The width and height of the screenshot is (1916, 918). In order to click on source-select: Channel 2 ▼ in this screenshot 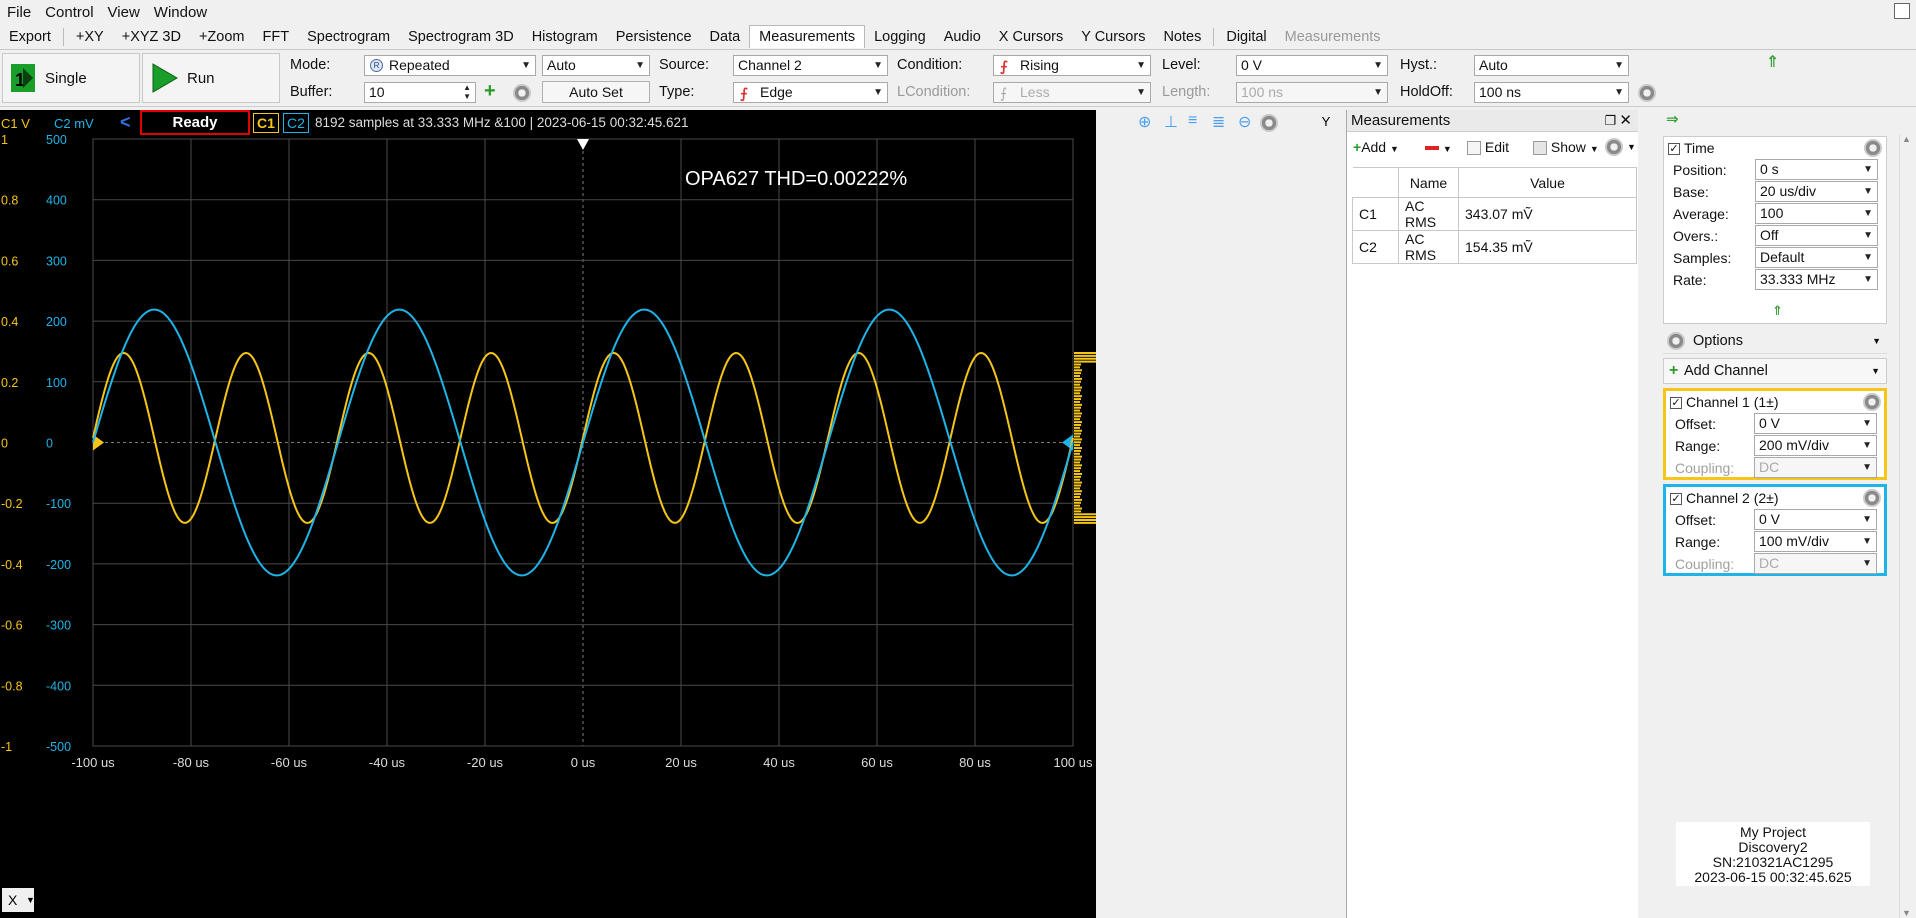, I will do `click(810, 65)`.